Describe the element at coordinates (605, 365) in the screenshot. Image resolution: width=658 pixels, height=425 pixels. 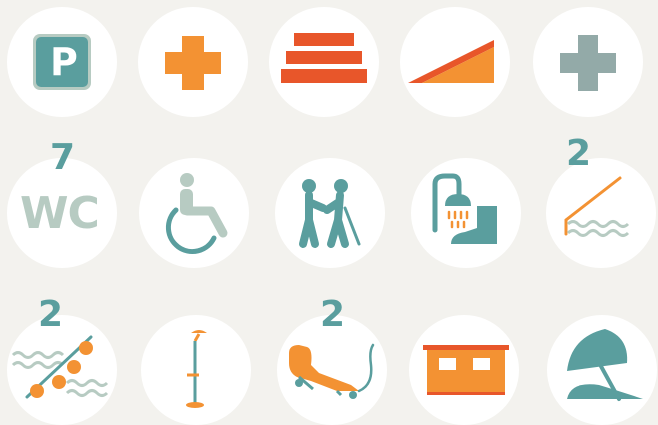
I see `beach-umbrella-icon` at that location.